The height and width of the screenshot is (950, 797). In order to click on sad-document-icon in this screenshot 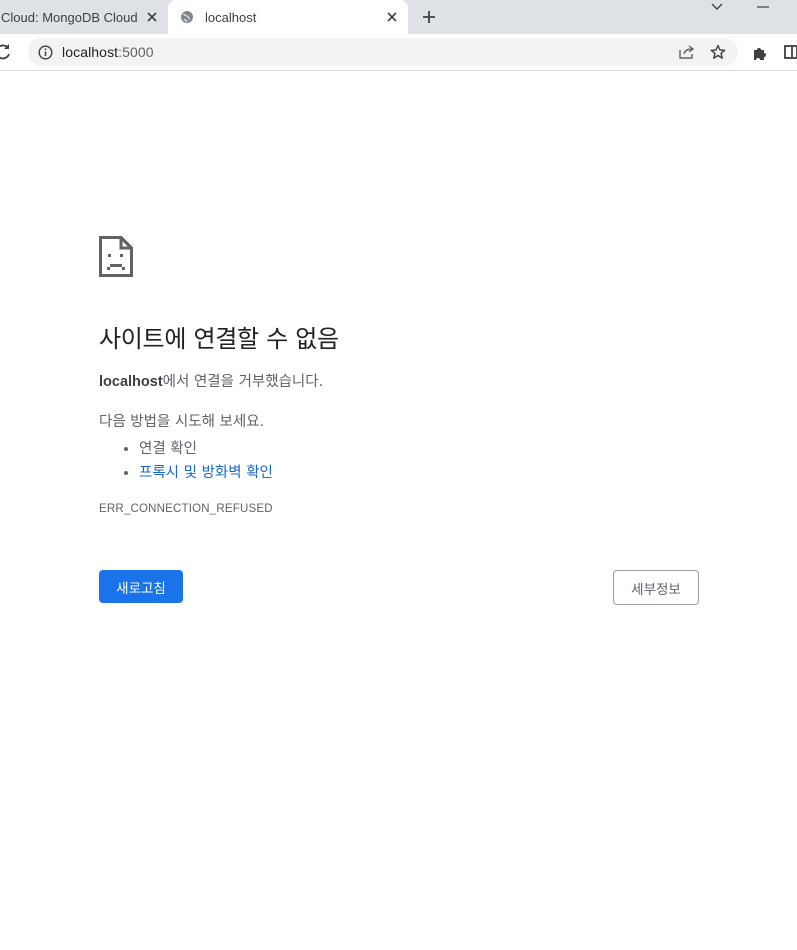, I will do `click(116, 256)`.